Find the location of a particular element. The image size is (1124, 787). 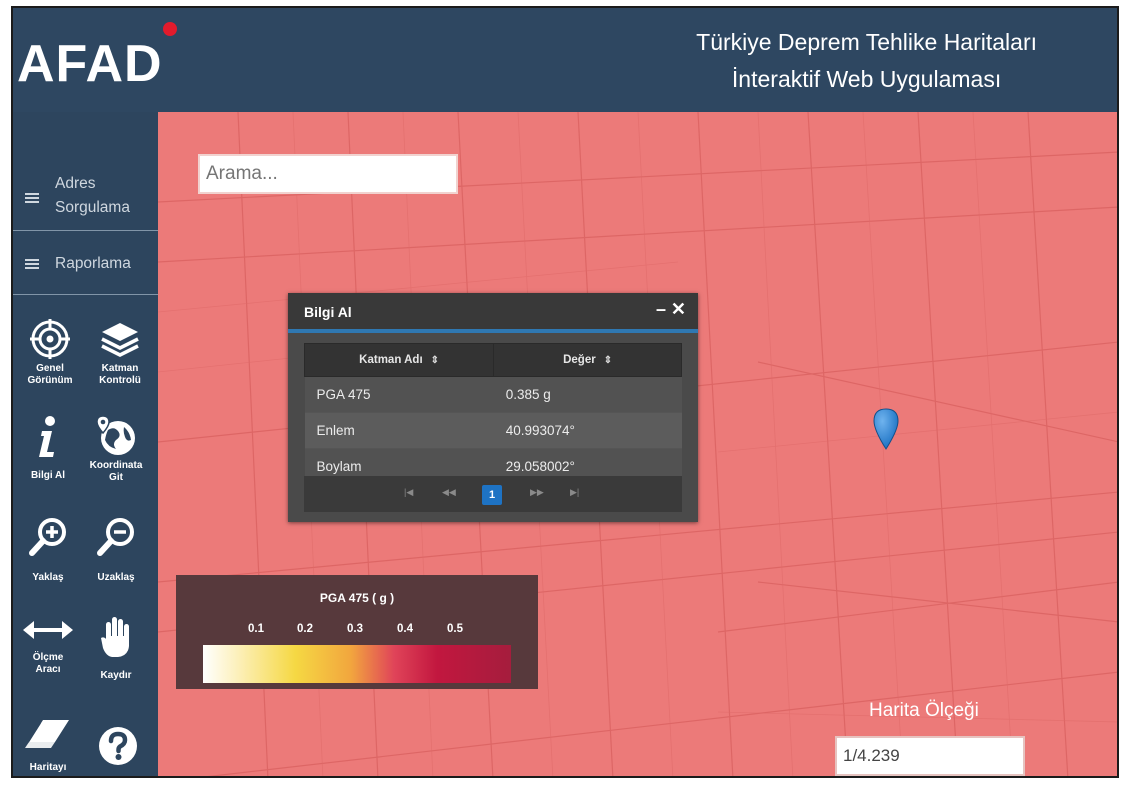

popup-header: Bilgi Al – ✕ is located at coordinates (493, 313).